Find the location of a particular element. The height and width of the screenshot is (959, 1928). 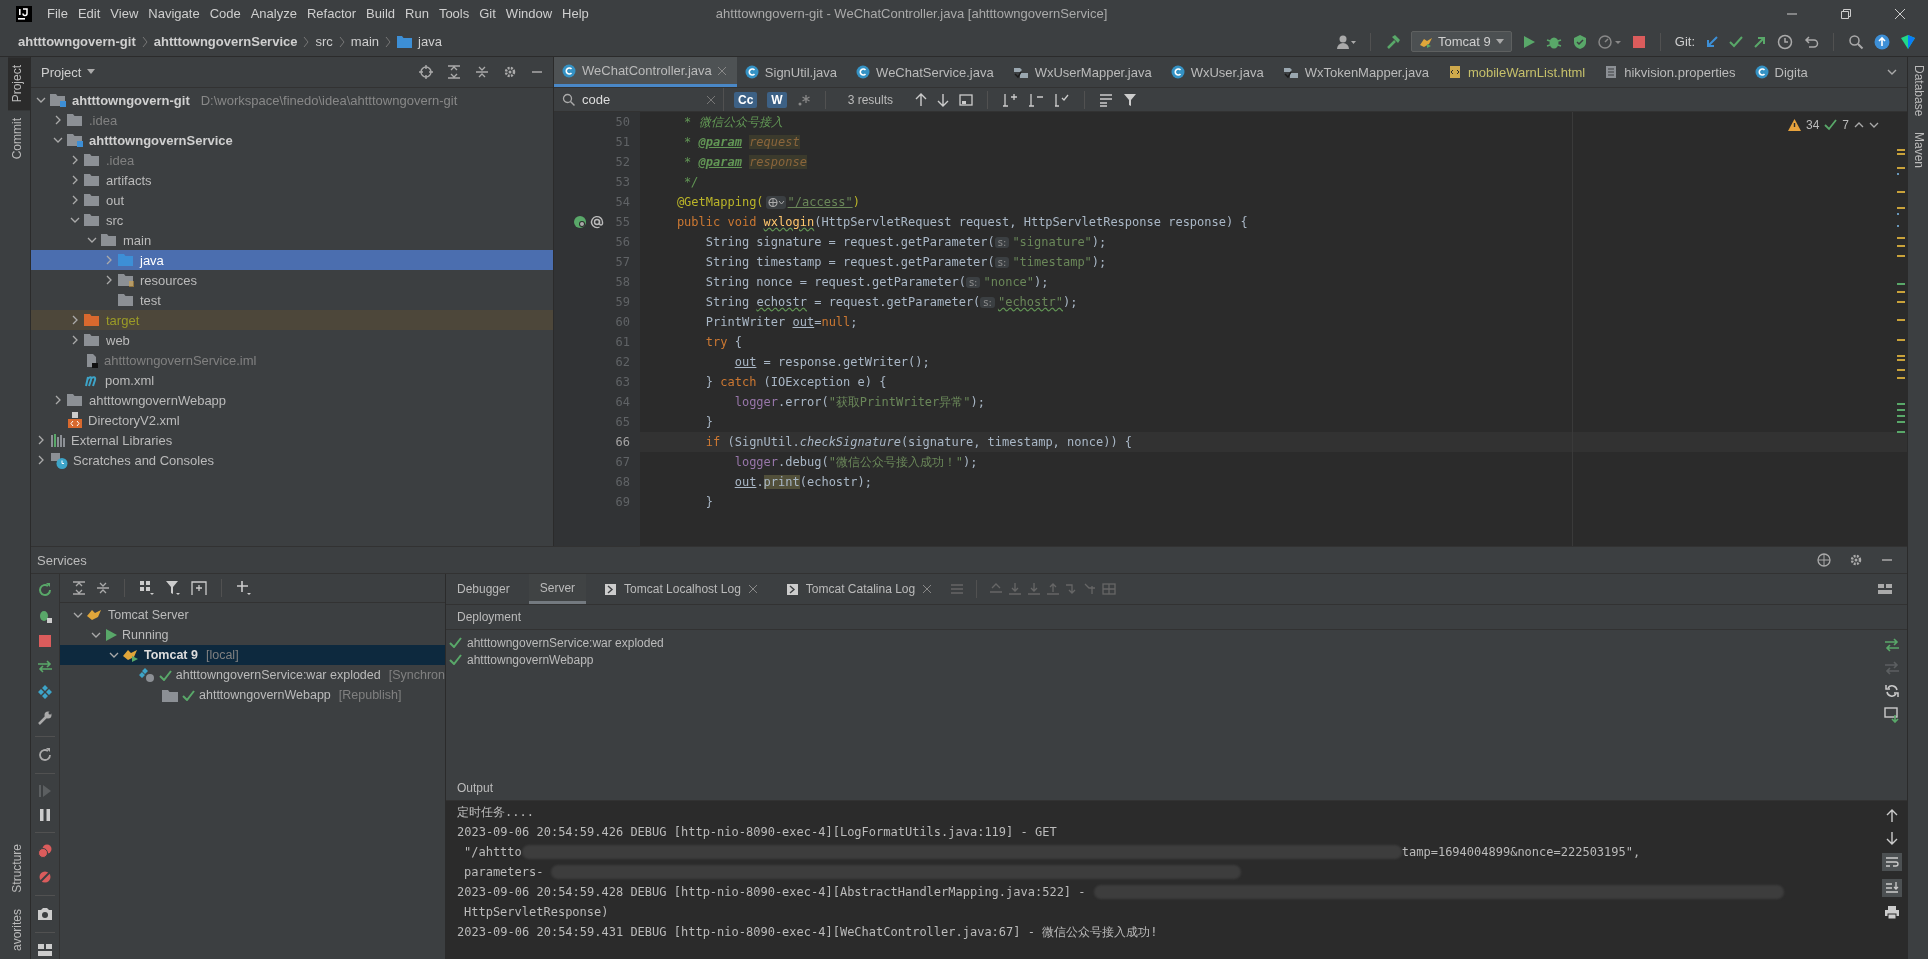

tool-window-tab: Structure is located at coordinates (19, 868).